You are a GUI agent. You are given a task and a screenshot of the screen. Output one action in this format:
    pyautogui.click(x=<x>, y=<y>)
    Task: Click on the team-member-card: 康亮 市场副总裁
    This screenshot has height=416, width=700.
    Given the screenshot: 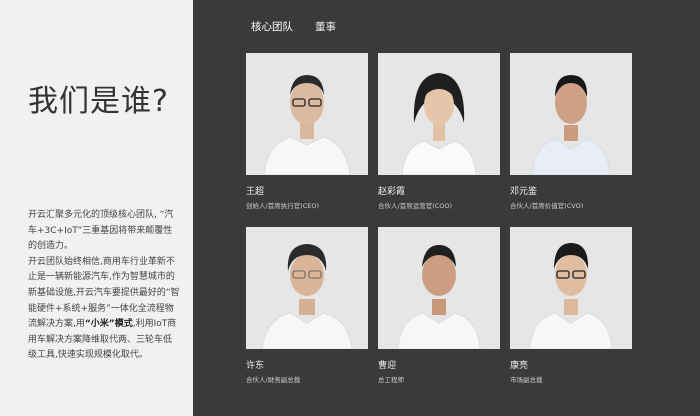 What is the action you would take?
    pyautogui.click(x=571, y=305)
    